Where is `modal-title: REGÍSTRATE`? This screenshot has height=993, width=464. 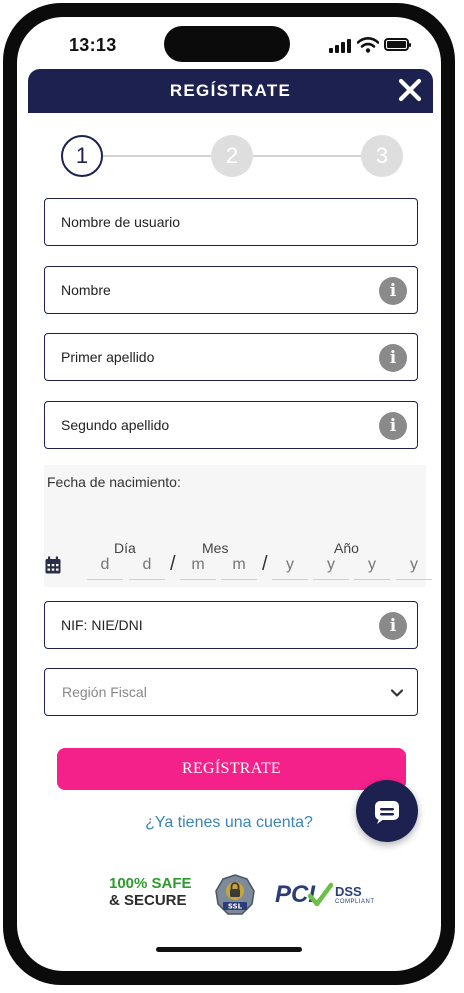 modal-title: REGÍSTRATE is located at coordinates (230, 90).